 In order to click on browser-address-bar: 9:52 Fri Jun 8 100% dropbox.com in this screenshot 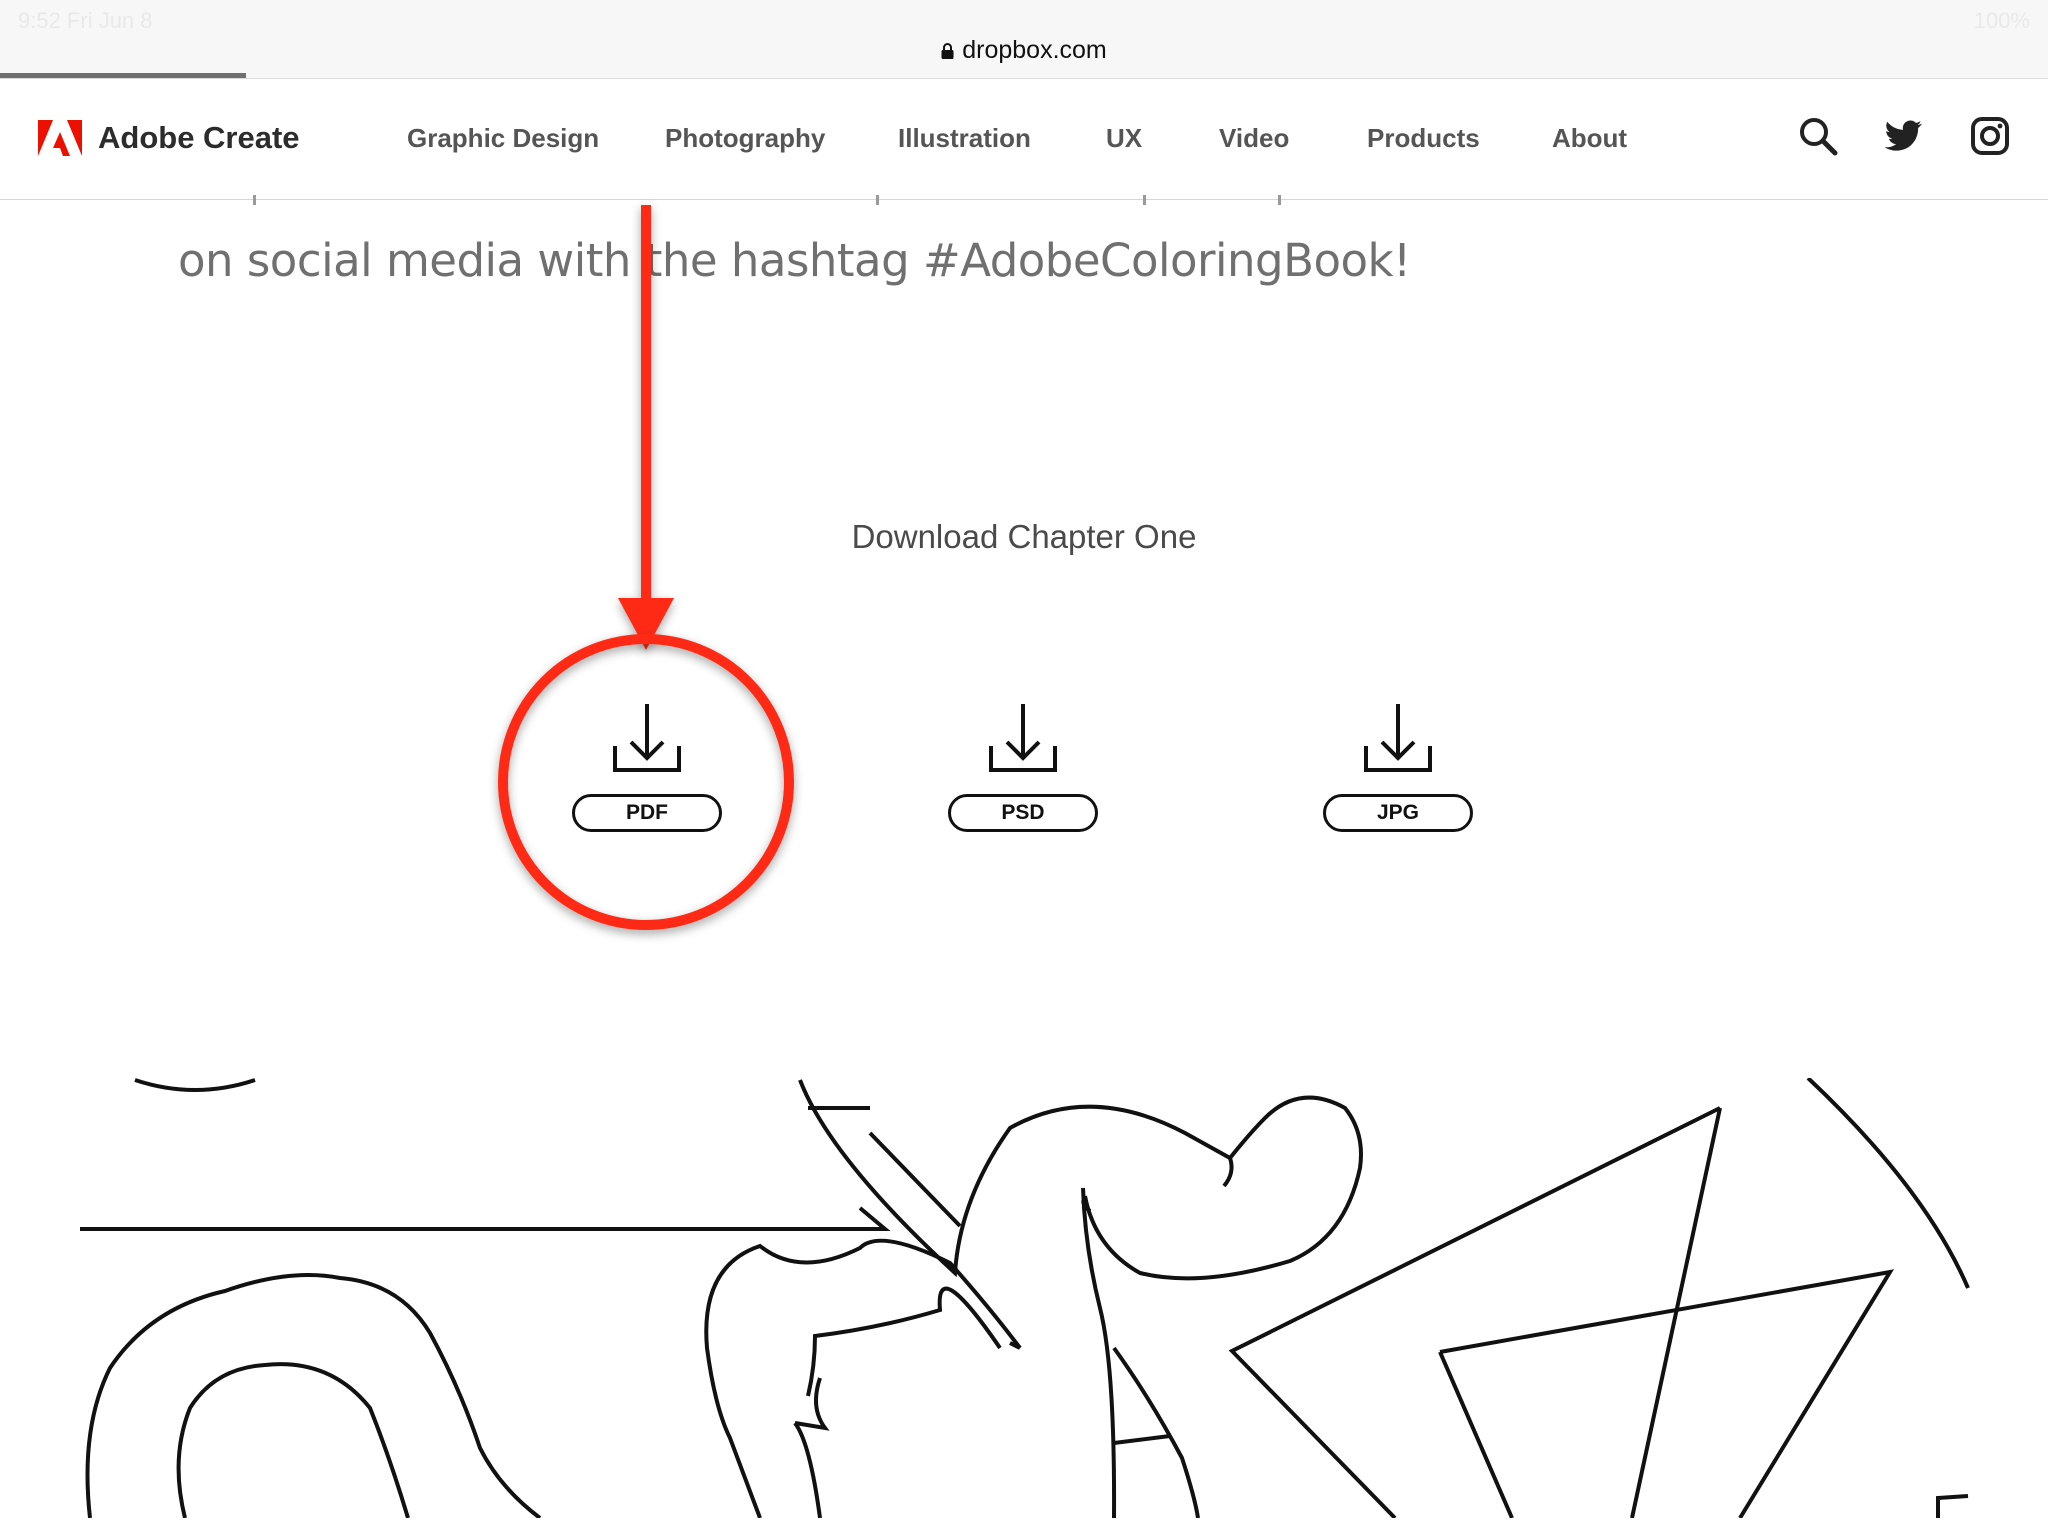, I will do `click(1024, 39)`.